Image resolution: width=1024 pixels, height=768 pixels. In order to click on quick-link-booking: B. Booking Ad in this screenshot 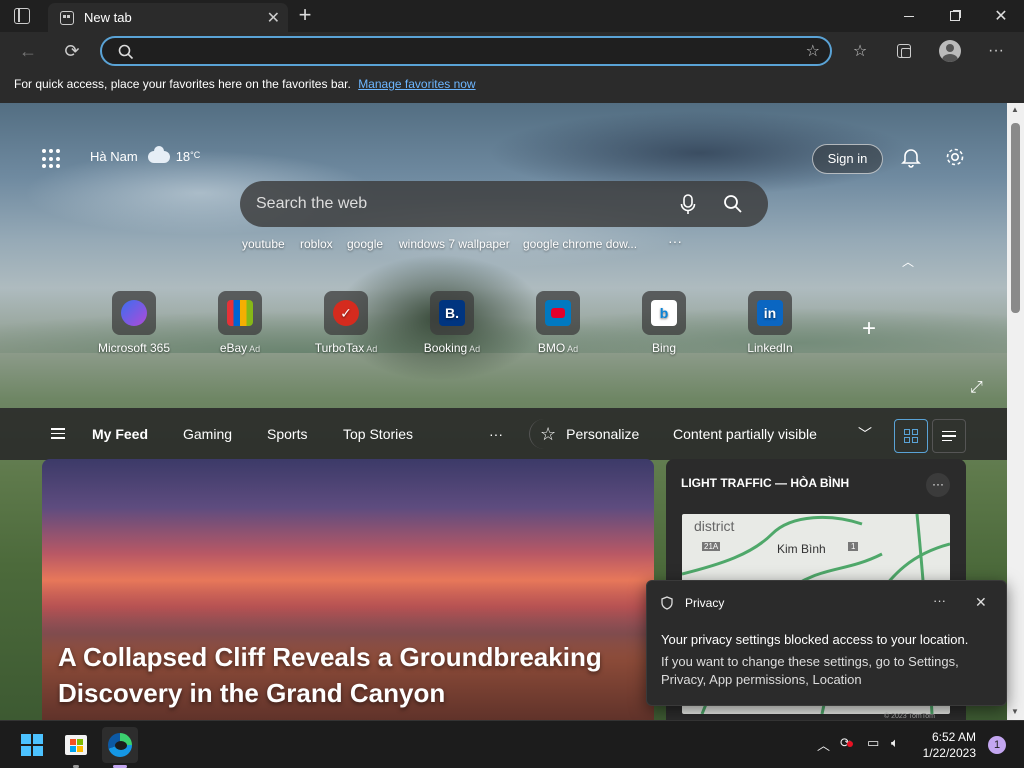, I will do `click(452, 323)`.